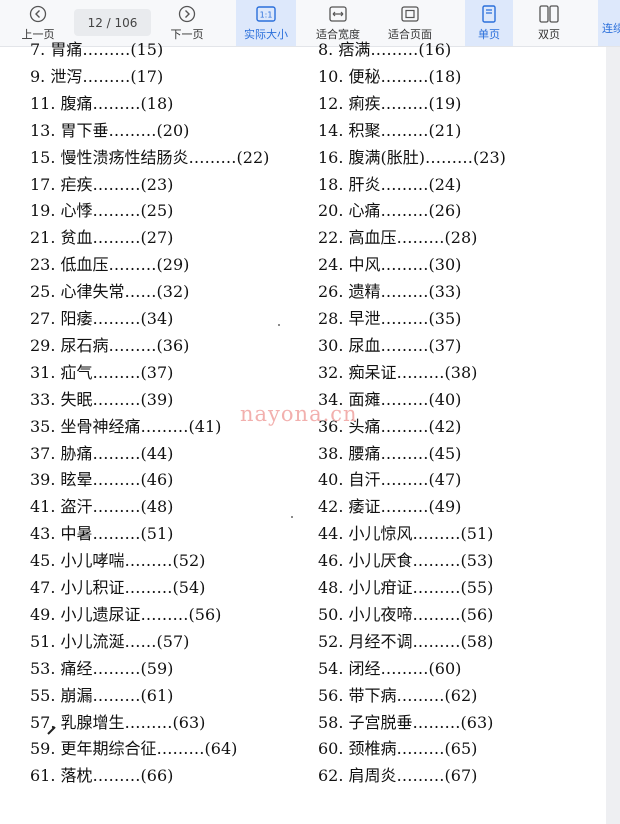 Image resolution: width=620 pixels, height=824 pixels. Describe the element at coordinates (398, 238) in the screenshot. I see `toc-right-entry: 22. 高血压………(28)` at that location.